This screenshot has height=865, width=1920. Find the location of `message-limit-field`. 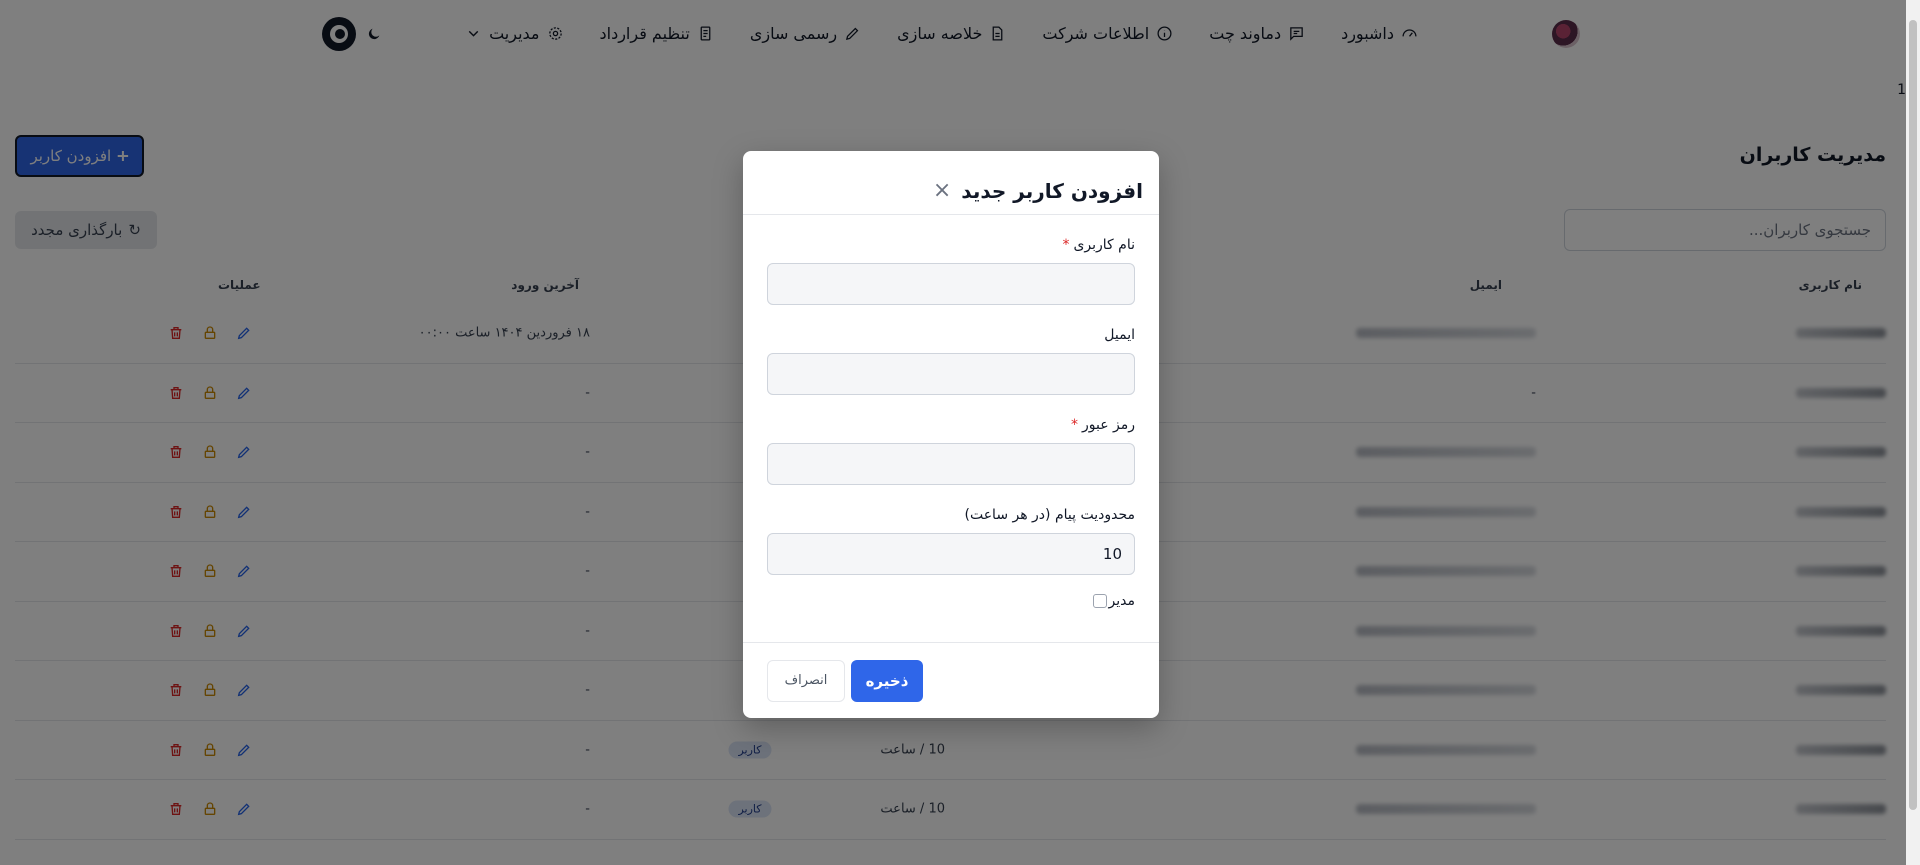

message-limit-field is located at coordinates (951, 554).